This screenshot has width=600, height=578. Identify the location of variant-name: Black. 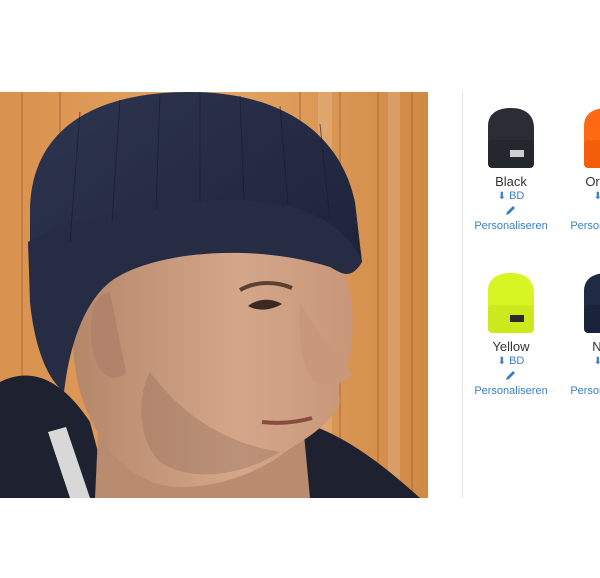
(511, 181).